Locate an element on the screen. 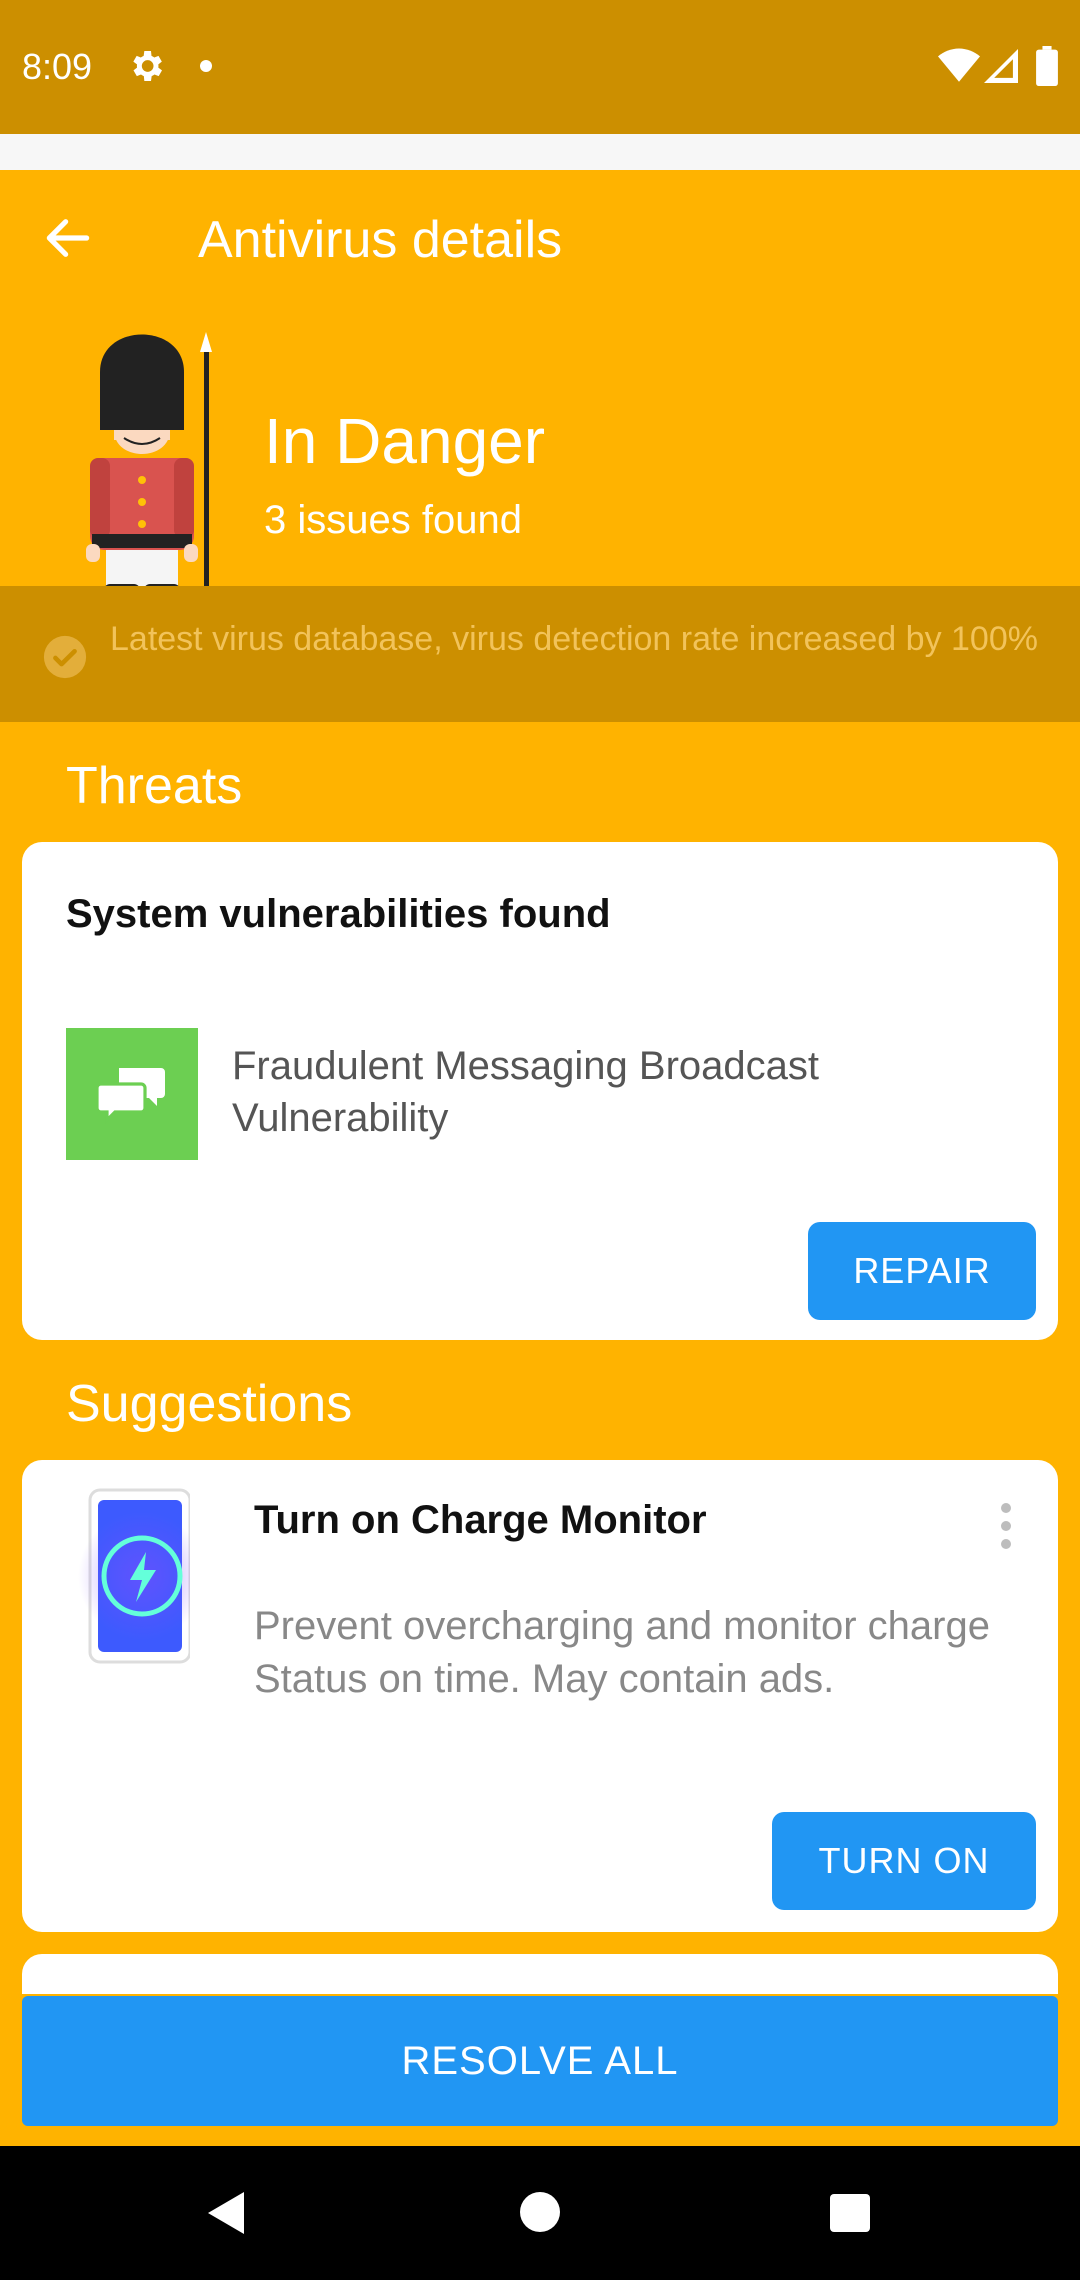 The image size is (1080, 2280). status-subtitle: 3 issues found is located at coordinates (393, 520).